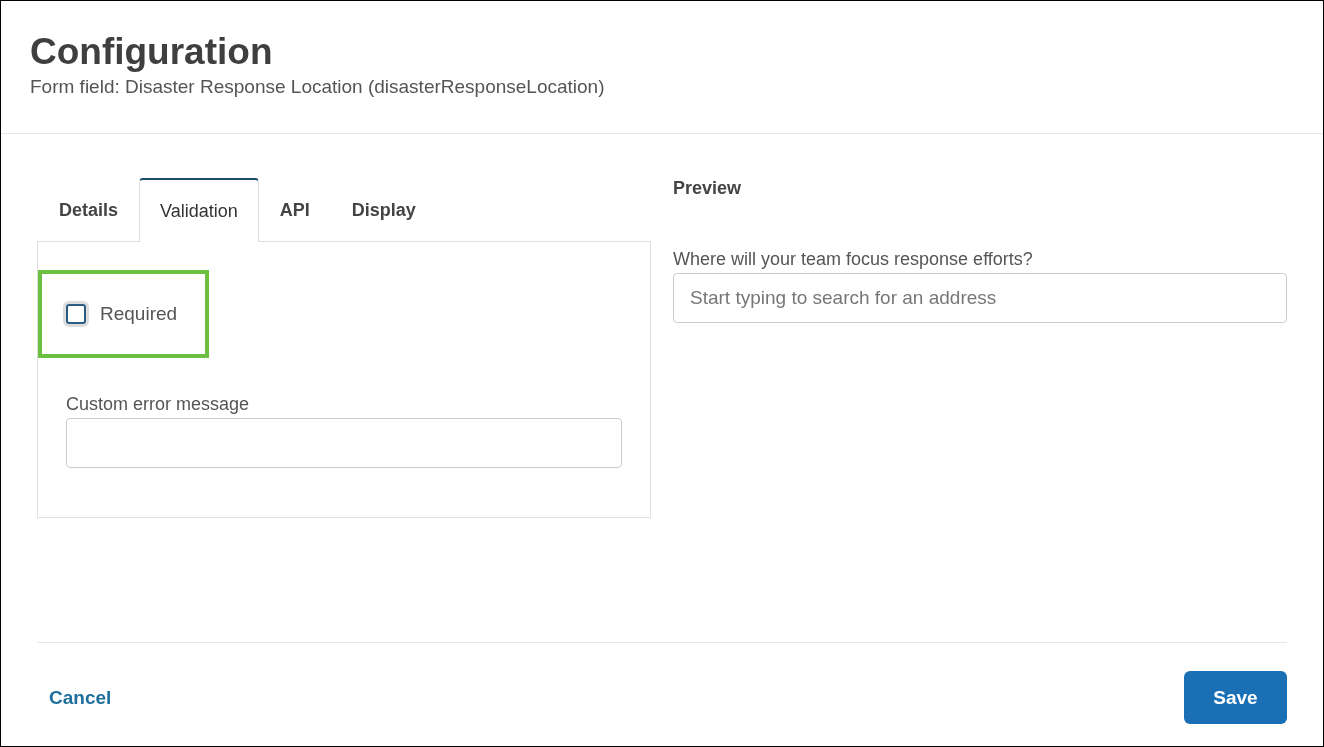 The height and width of the screenshot is (747, 1324). What do you see at coordinates (318, 87) in the screenshot?
I see `page-subtitle: Form field: Disaster Response Location (disasterResponseLocation)` at bounding box center [318, 87].